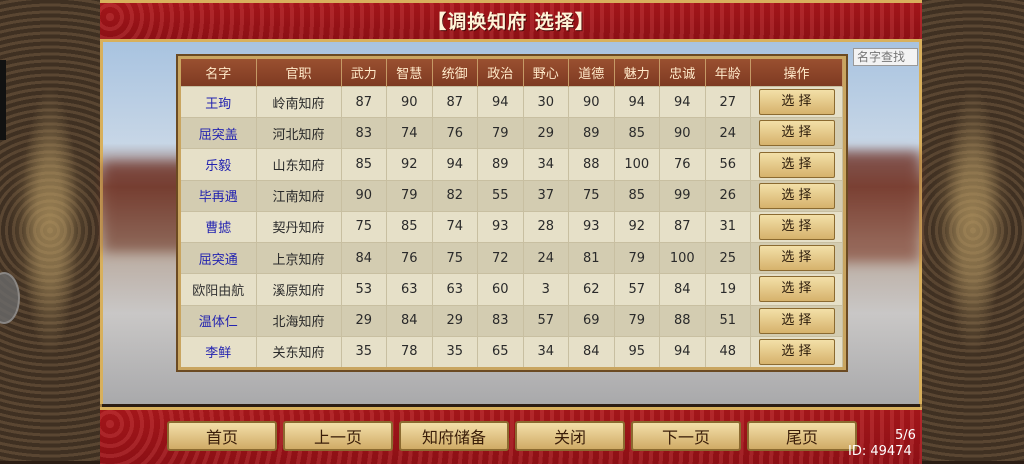 The width and height of the screenshot is (1024, 464). I want to click on age-cell: 24, so click(728, 133).